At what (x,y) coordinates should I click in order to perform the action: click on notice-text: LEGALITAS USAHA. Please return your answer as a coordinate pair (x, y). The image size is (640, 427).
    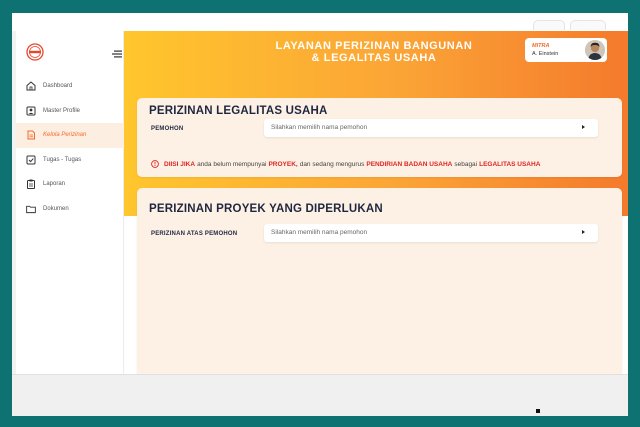
    Looking at the image, I should click on (510, 164).